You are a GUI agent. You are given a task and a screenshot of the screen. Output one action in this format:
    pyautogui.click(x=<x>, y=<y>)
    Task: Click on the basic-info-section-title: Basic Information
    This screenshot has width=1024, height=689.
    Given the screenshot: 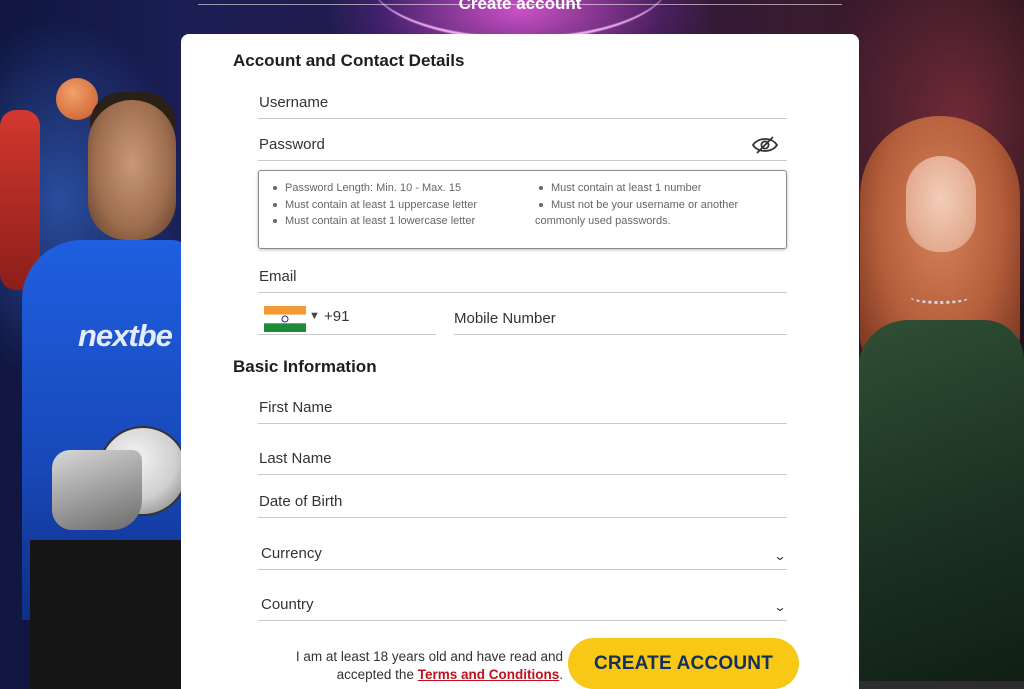 What is the action you would take?
    pyautogui.click(x=305, y=366)
    